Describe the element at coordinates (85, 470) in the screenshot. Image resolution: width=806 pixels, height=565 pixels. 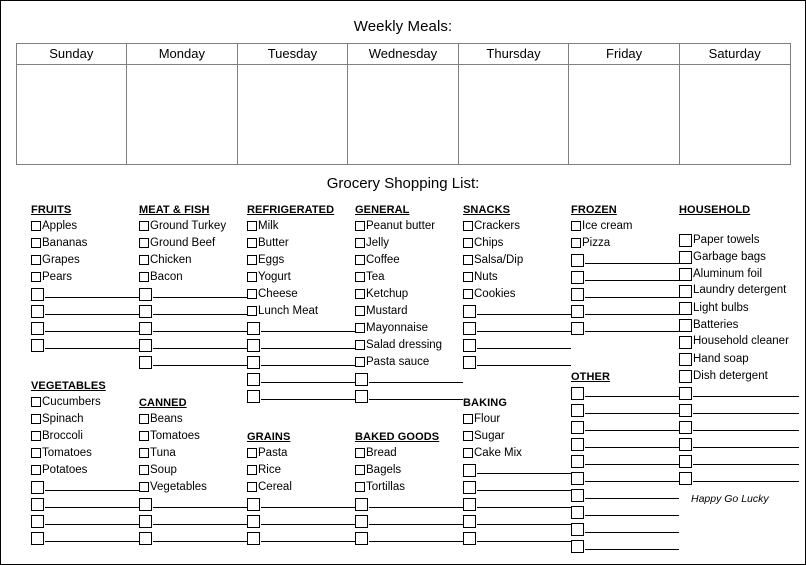
I see `checklist-item: Potatoes` at that location.